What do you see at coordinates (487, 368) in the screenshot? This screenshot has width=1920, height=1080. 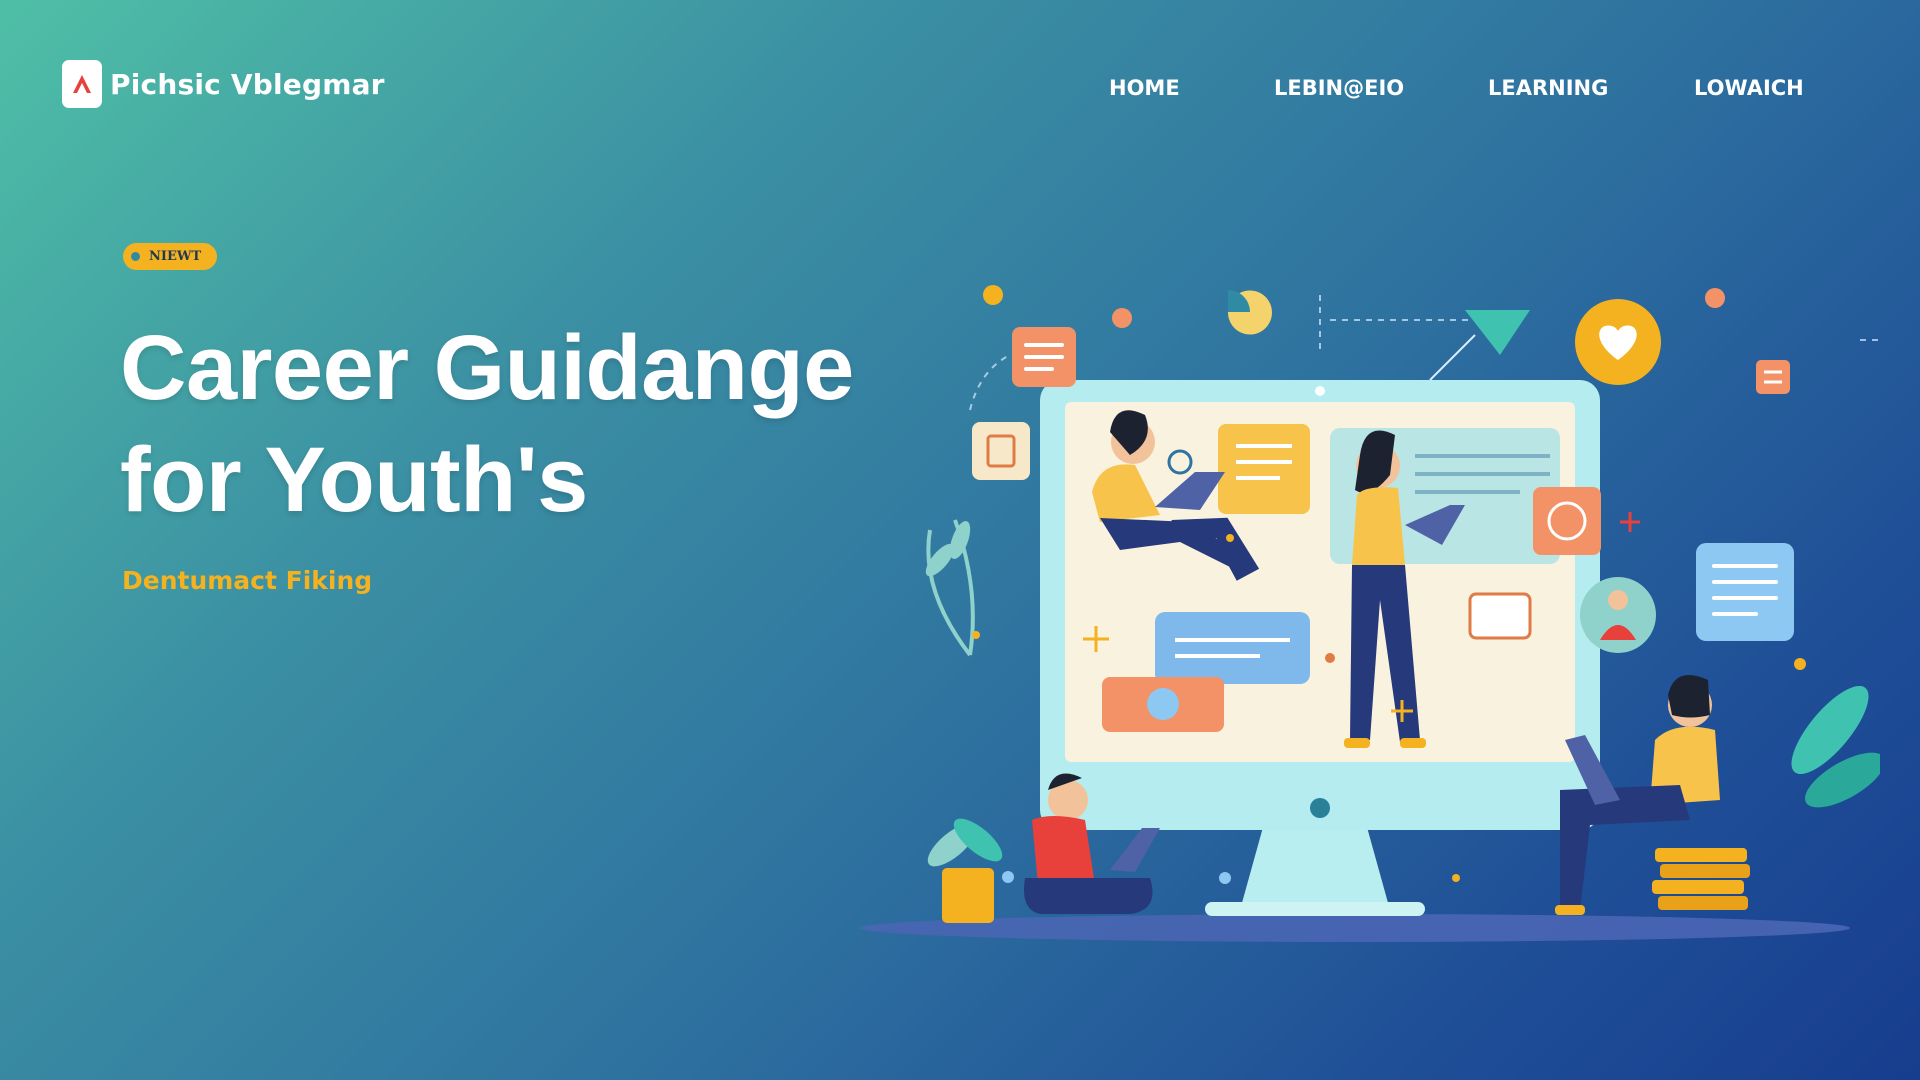 I see `hero-title-line1: Career Guidange` at bounding box center [487, 368].